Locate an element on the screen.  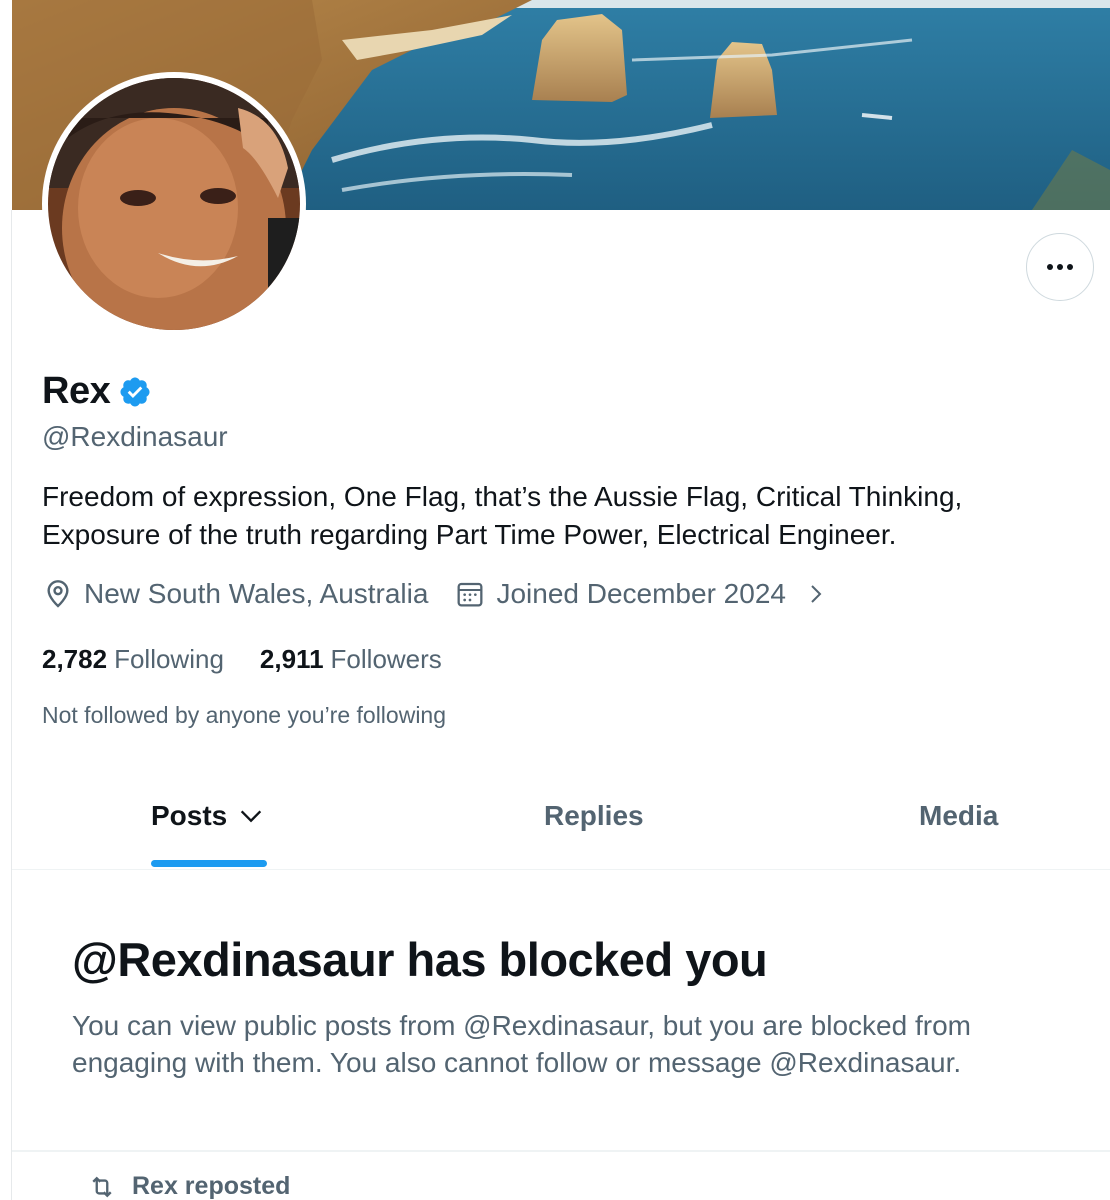
tab-replies: Replies is located at coordinates (594, 816).